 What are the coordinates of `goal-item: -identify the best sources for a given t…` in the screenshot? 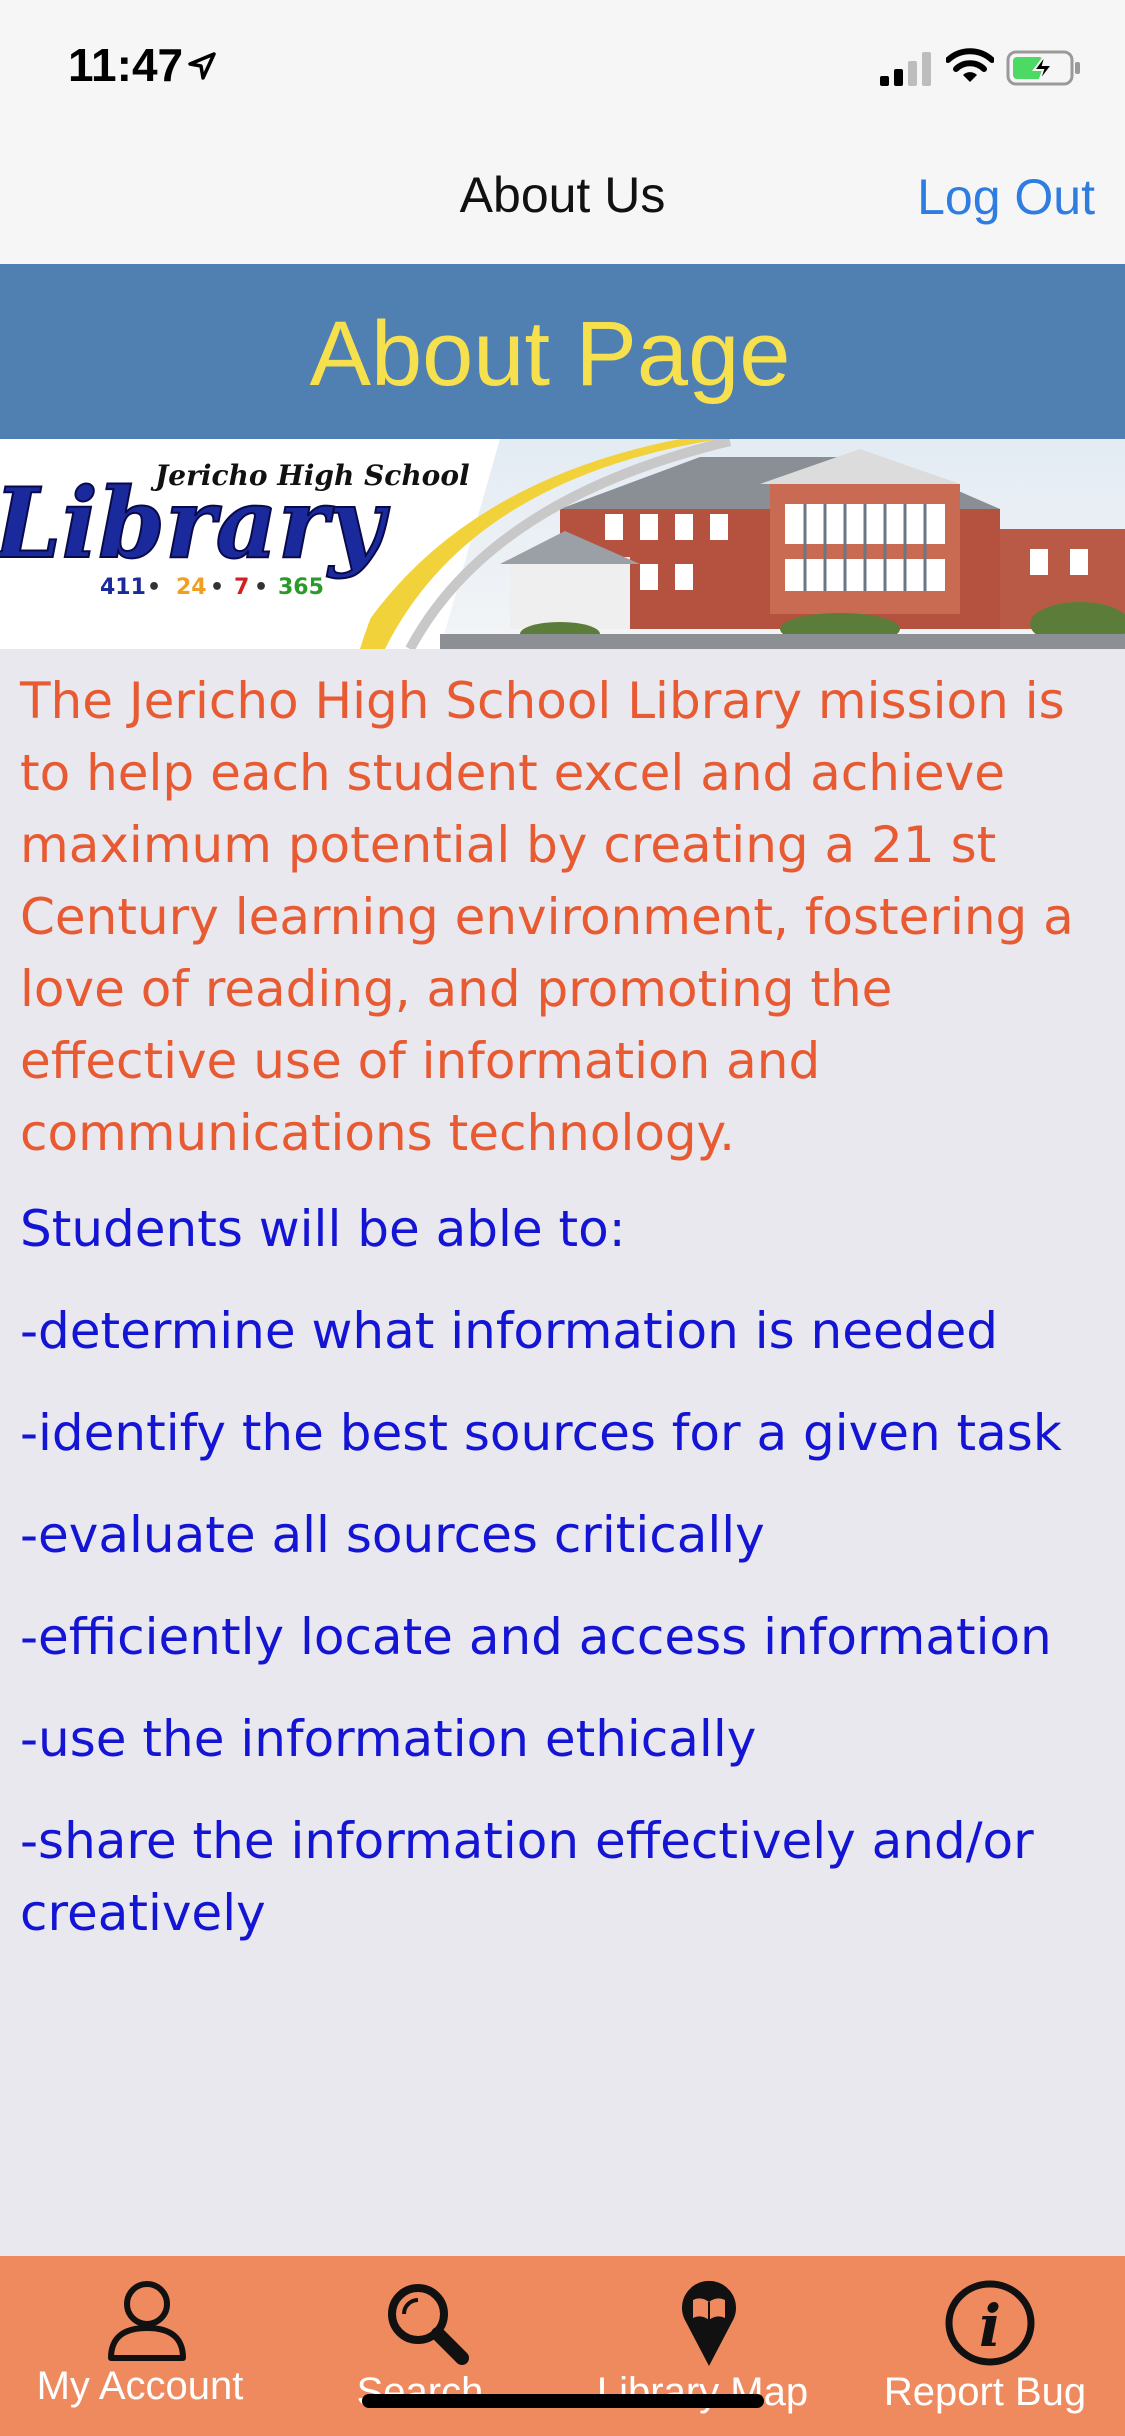 It's located at (541, 1433).